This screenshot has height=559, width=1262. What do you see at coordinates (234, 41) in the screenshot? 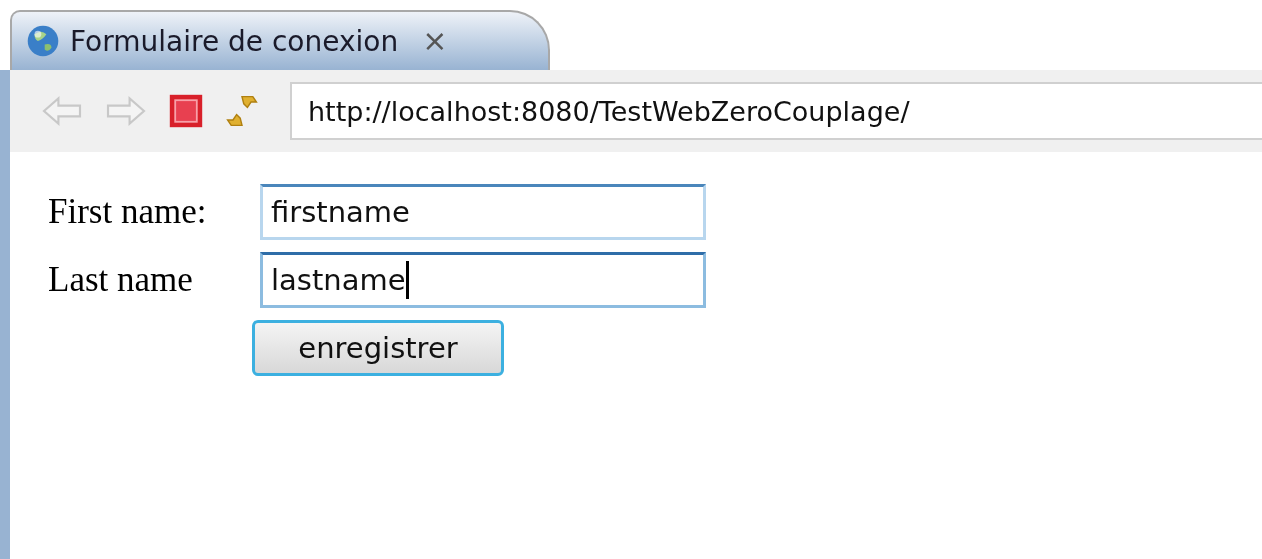
I see `tab-title: Formulaire de conexion` at bounding box center [234, 41].